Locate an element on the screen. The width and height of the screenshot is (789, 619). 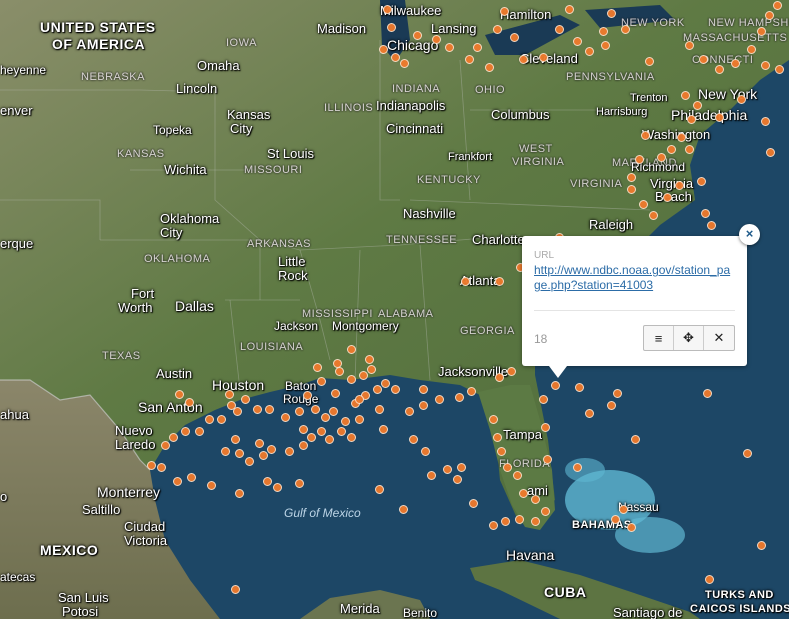
popup-dismiss-button: ✕ is located at coordinates (719, 338).